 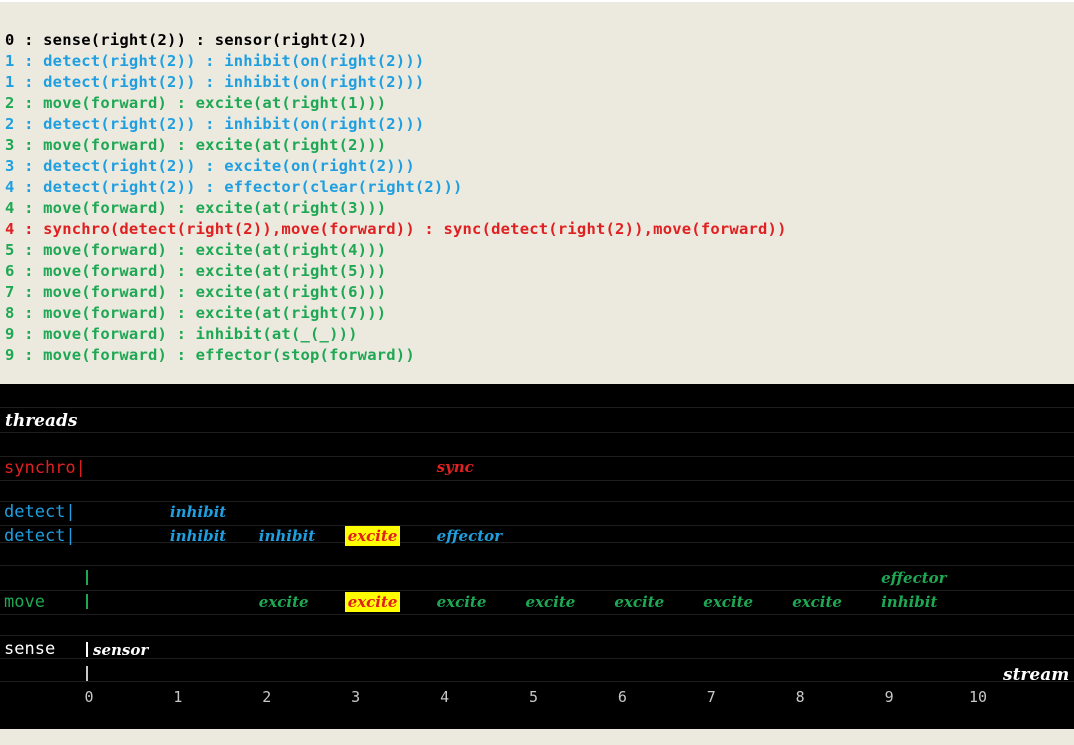 I want to click on axis-tick-label: 2, so click(x=267, y=697).